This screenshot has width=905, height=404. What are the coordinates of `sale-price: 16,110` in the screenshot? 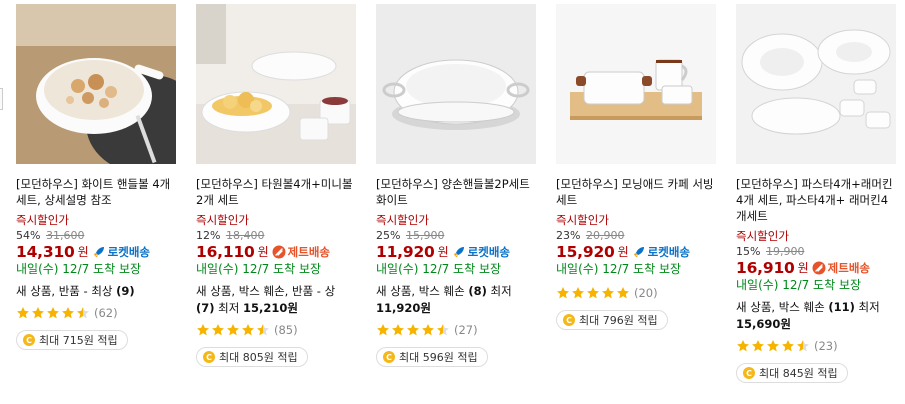 It's located at (225, 252).